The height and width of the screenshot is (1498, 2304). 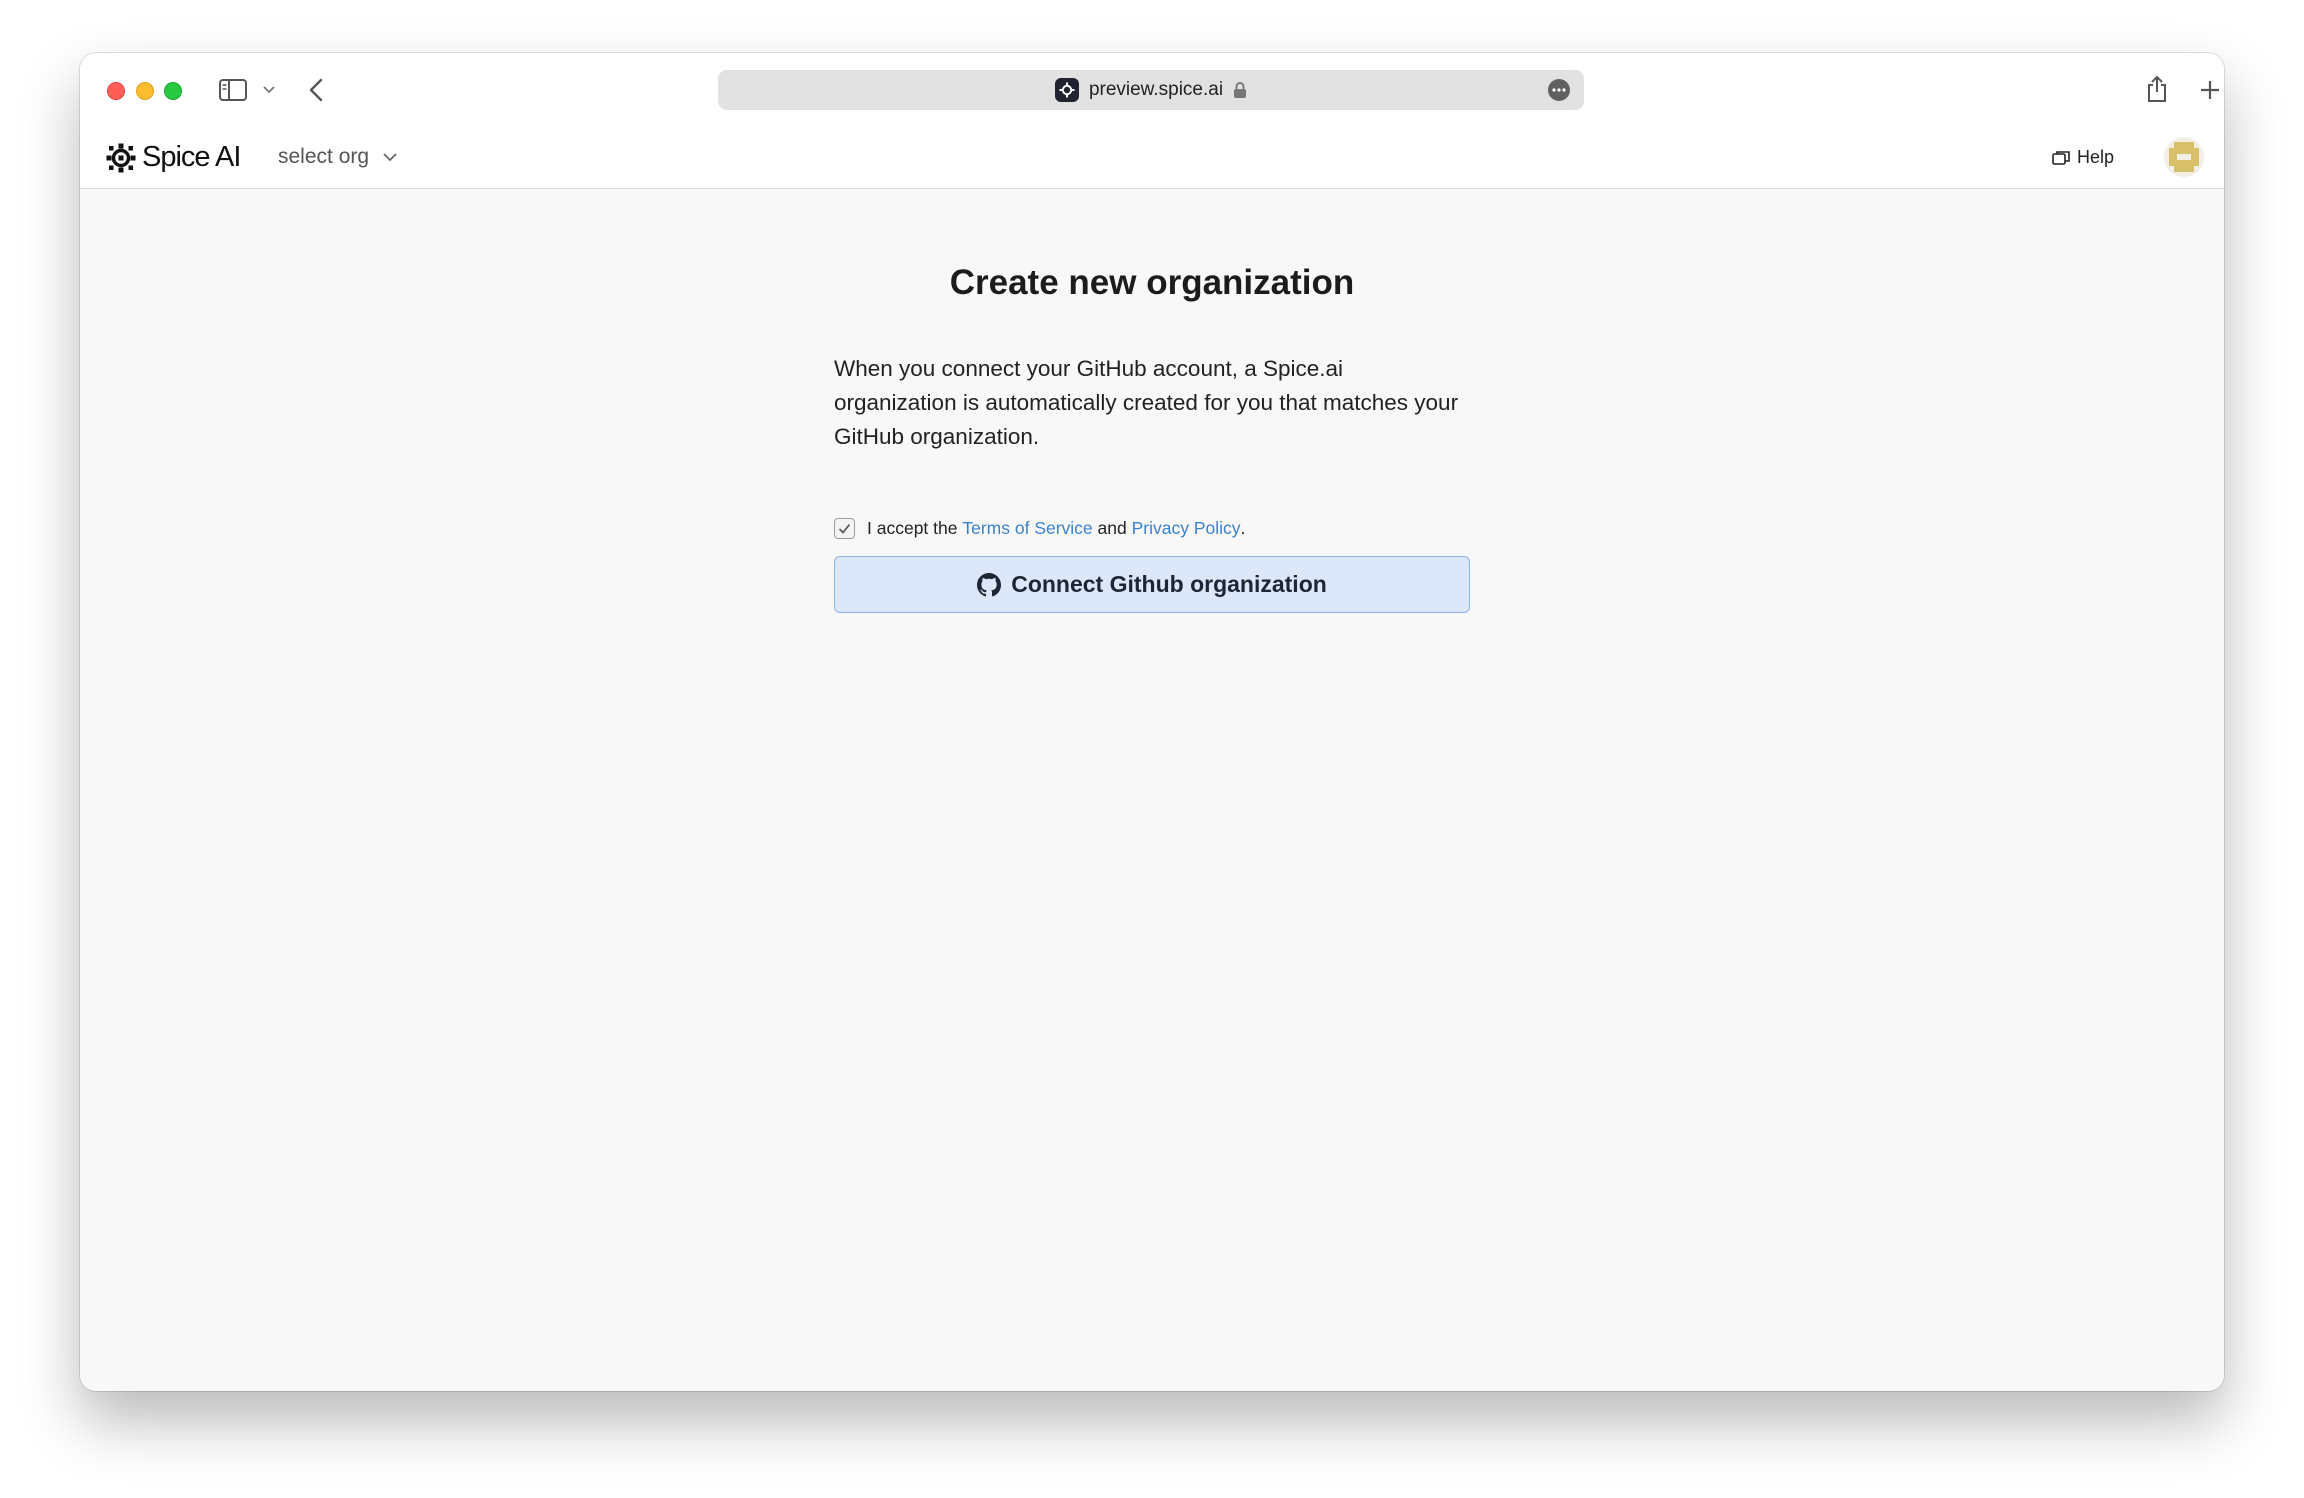 I want to click on close-window-button, so click(x=116, y=91).